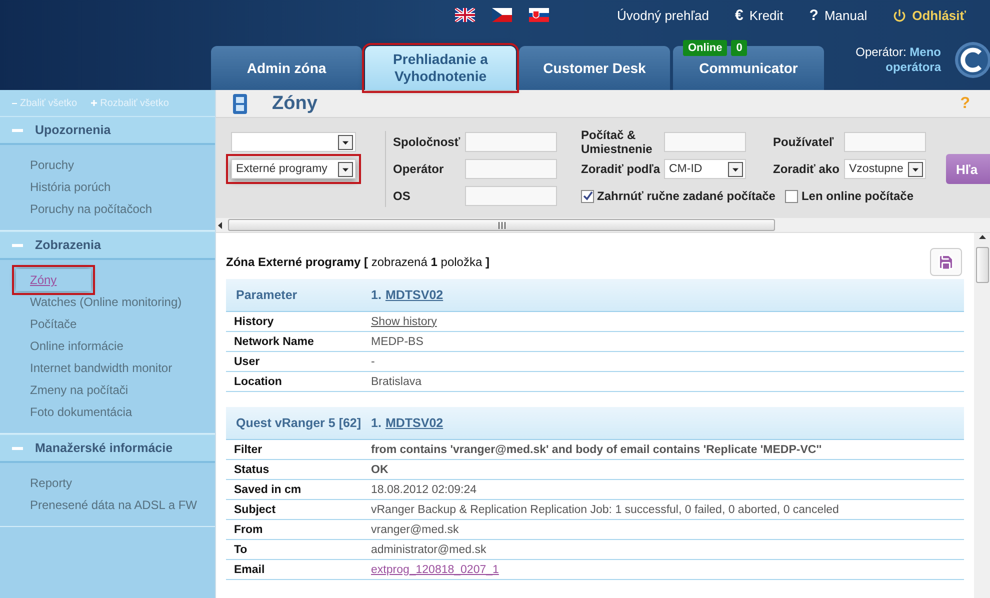 This screenshot has width=990, height=598. I want to click on search-button: Hľa, so click(968, 169).